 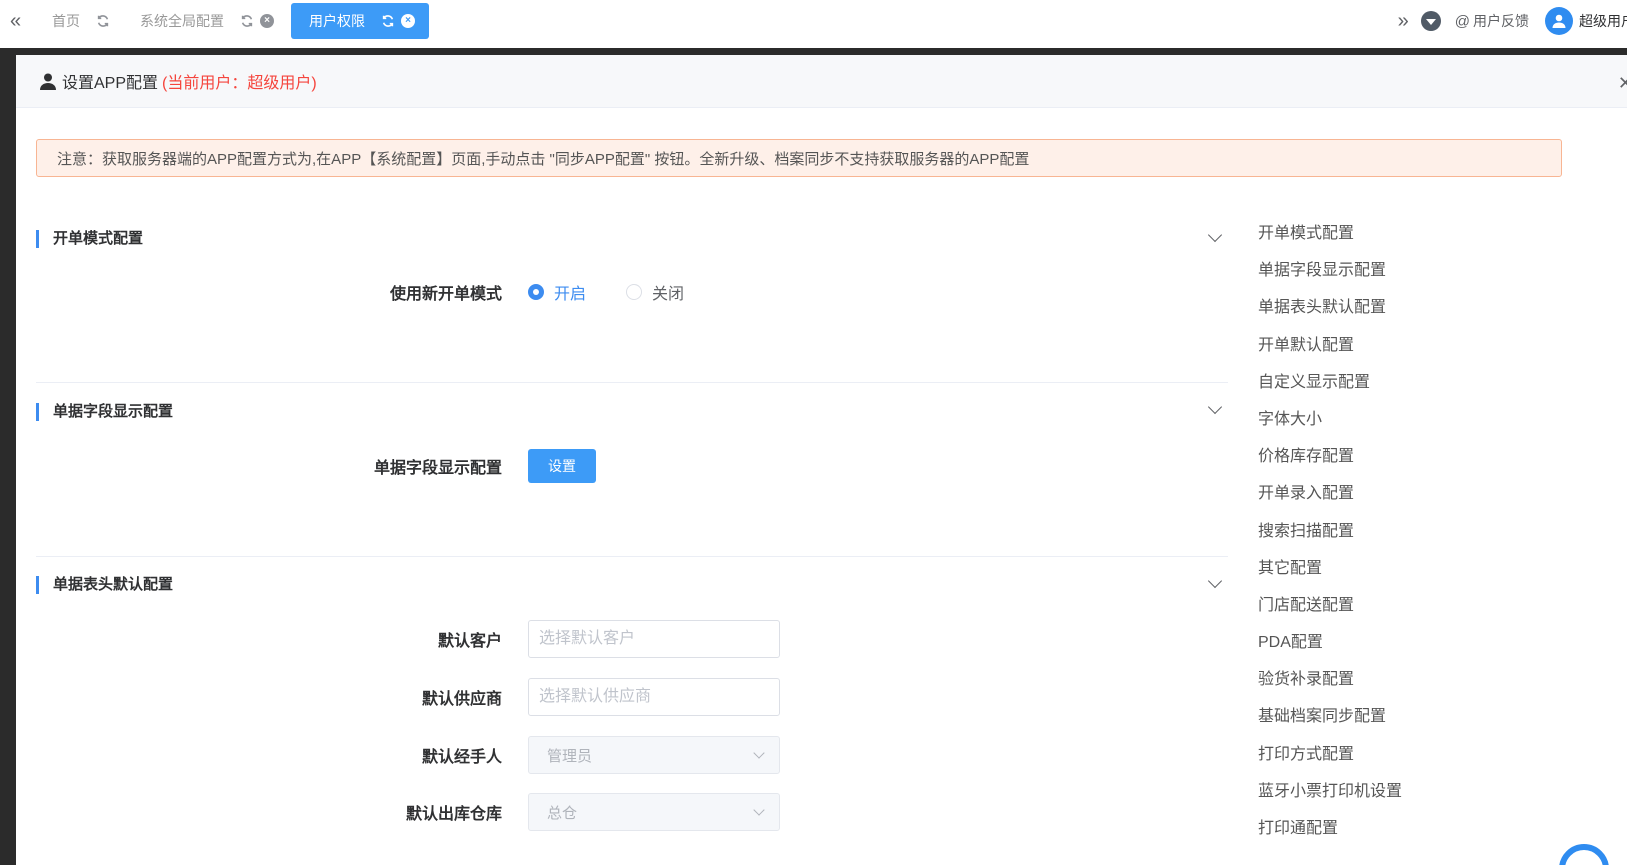 I want to click on default-handler-select: 管理员, so click(x=654, y=755).